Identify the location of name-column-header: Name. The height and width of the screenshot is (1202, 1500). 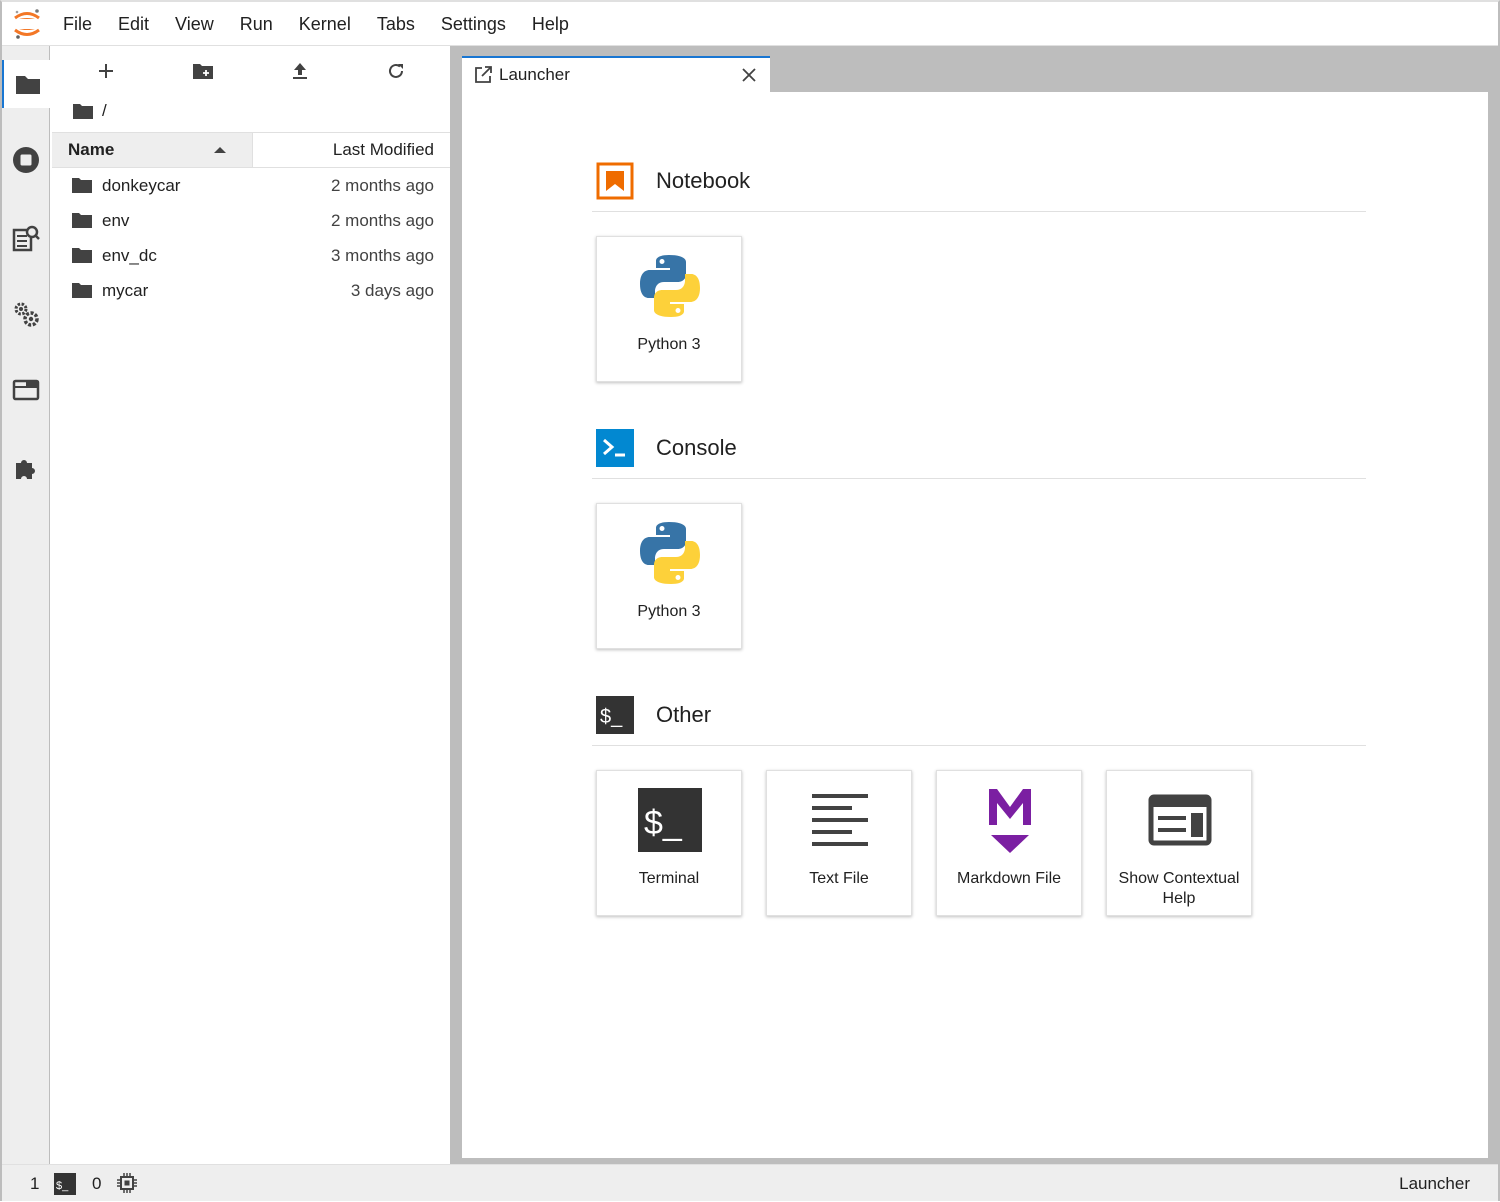
(152, 150).